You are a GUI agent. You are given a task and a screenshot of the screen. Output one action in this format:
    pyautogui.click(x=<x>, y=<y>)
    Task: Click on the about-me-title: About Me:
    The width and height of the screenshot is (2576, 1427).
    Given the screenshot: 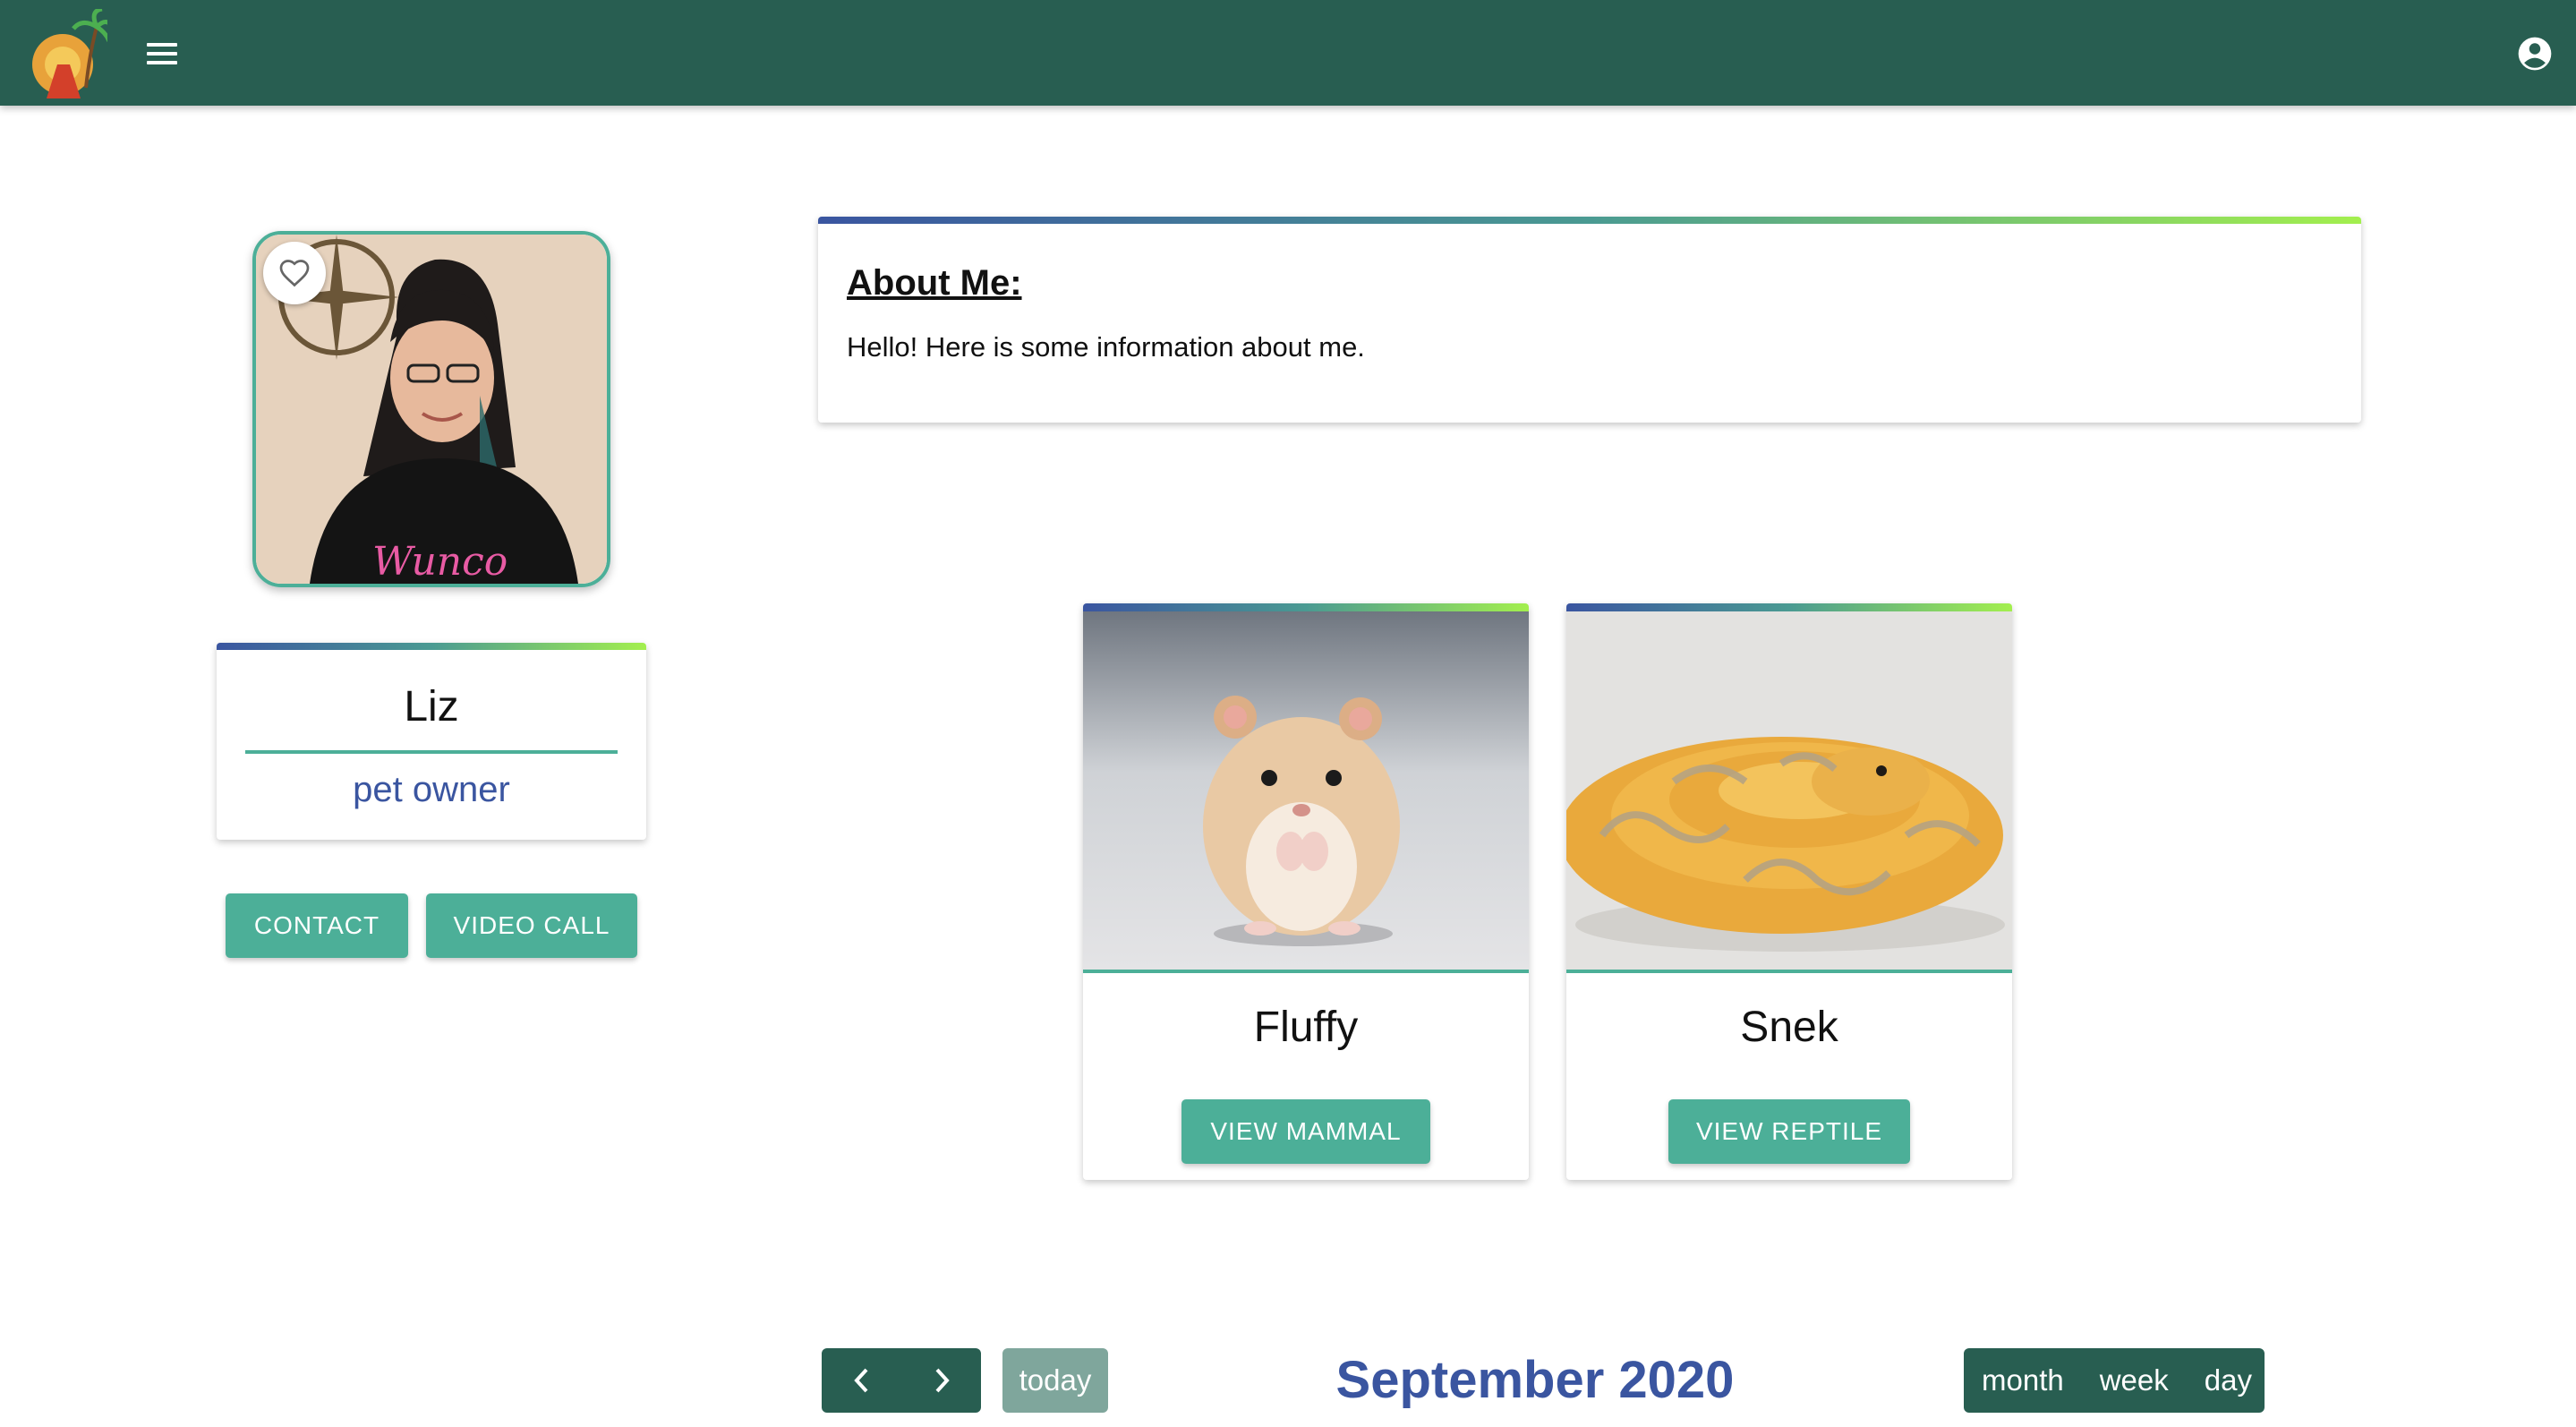 What is the action you would take?
    pyautogui.click(x=934, y=283)
    